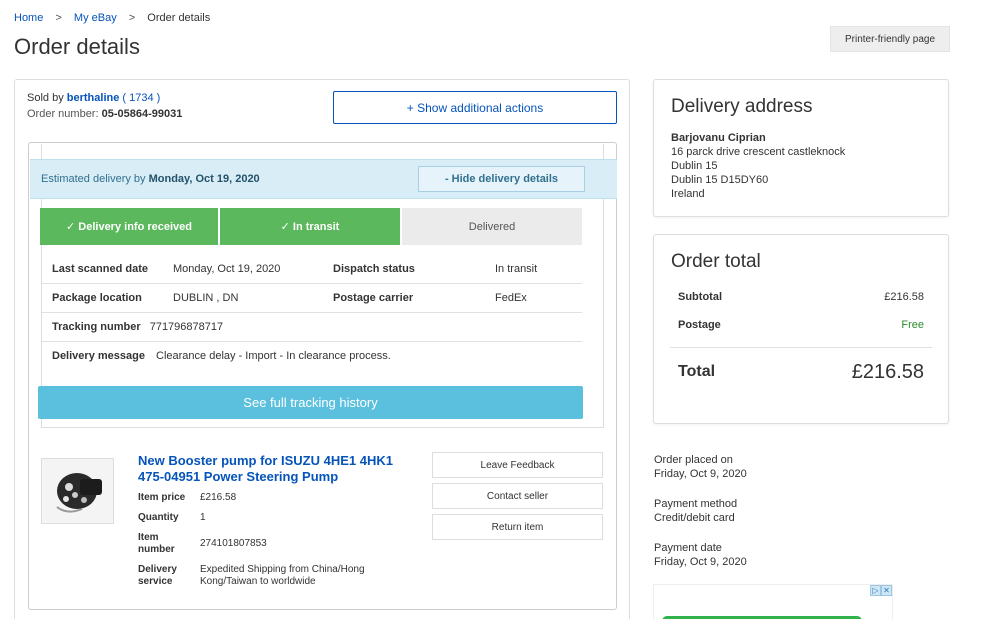  I want to click on postage-carrier-row: Postage carrier, so click(373, 298).